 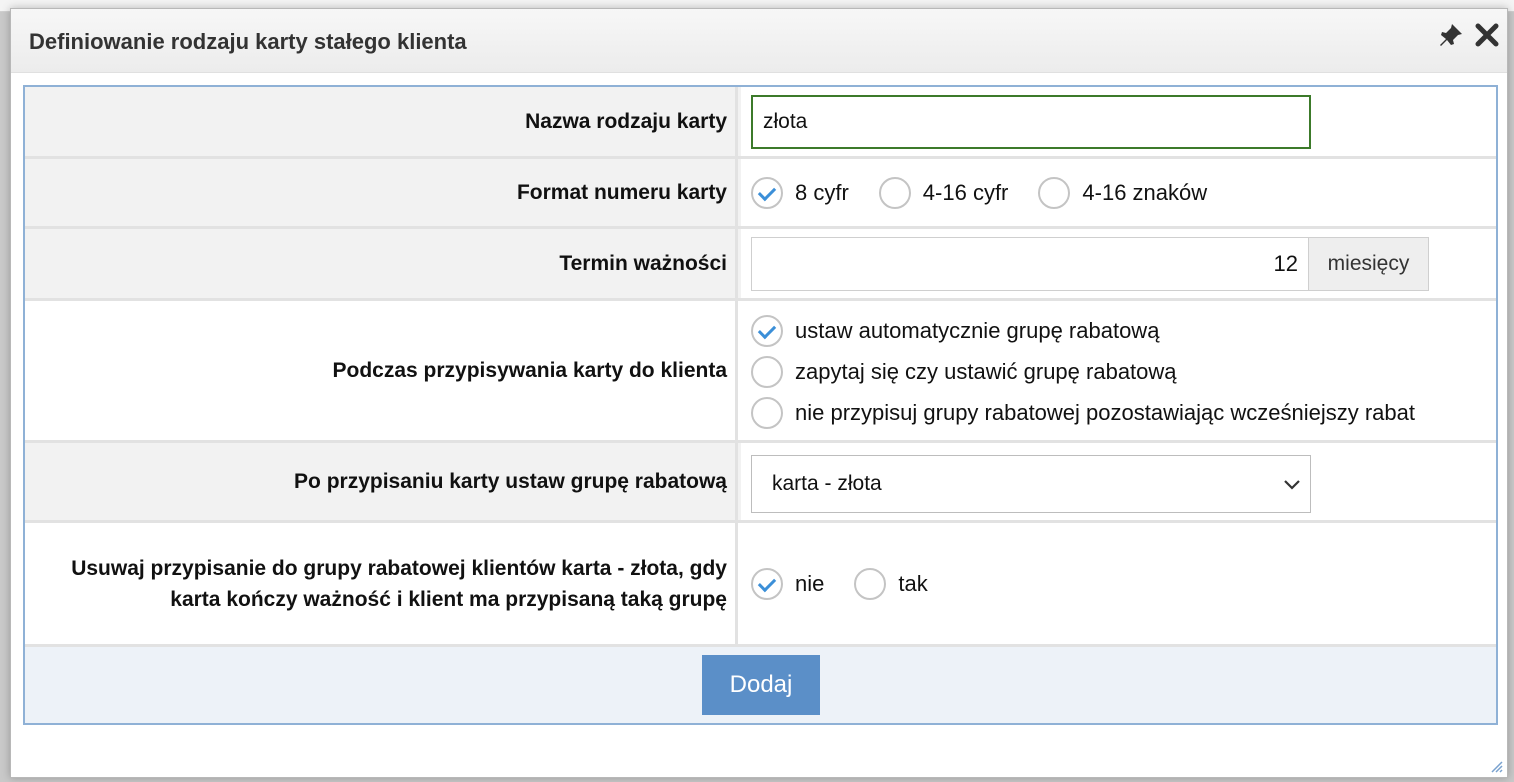 What do you see at coordinates (1031, 122) in the screenshot?
I see `card-name-input` at bounding box center [1031, 122].